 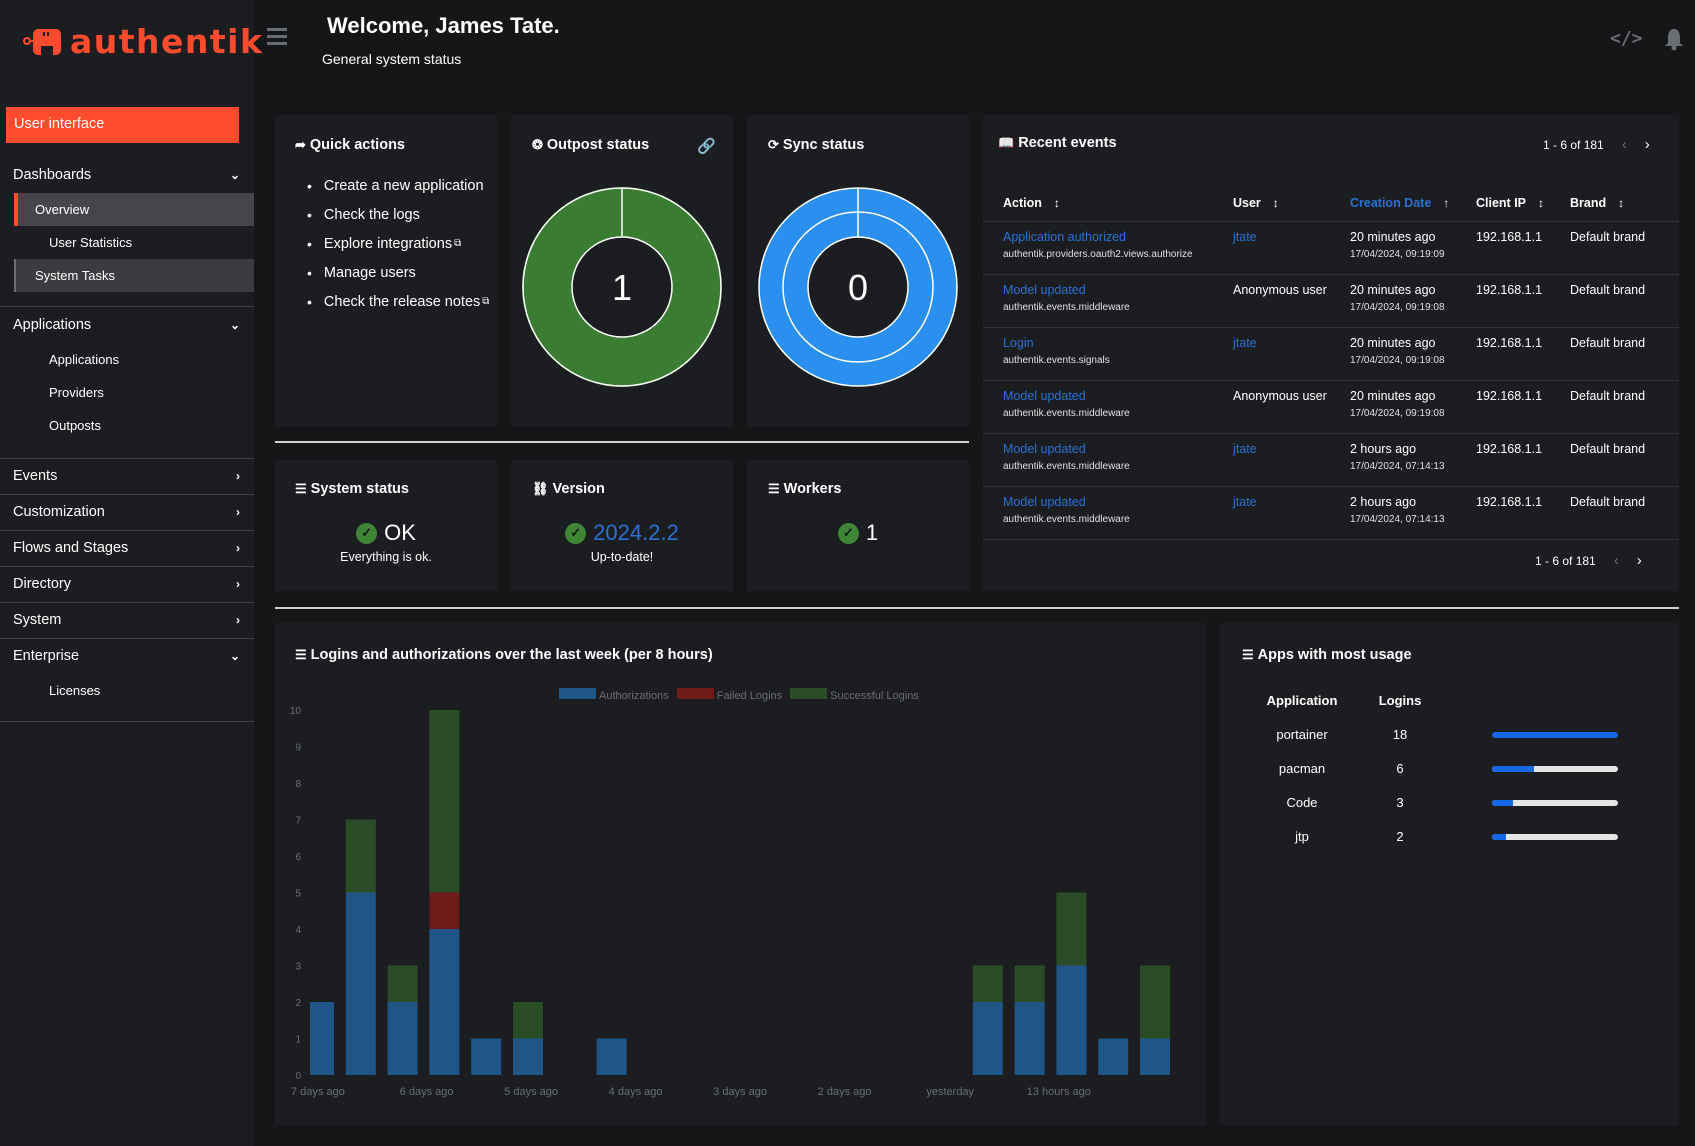 I want to click on apps-table-row: jtp 2, so click(x=1449, y=839).